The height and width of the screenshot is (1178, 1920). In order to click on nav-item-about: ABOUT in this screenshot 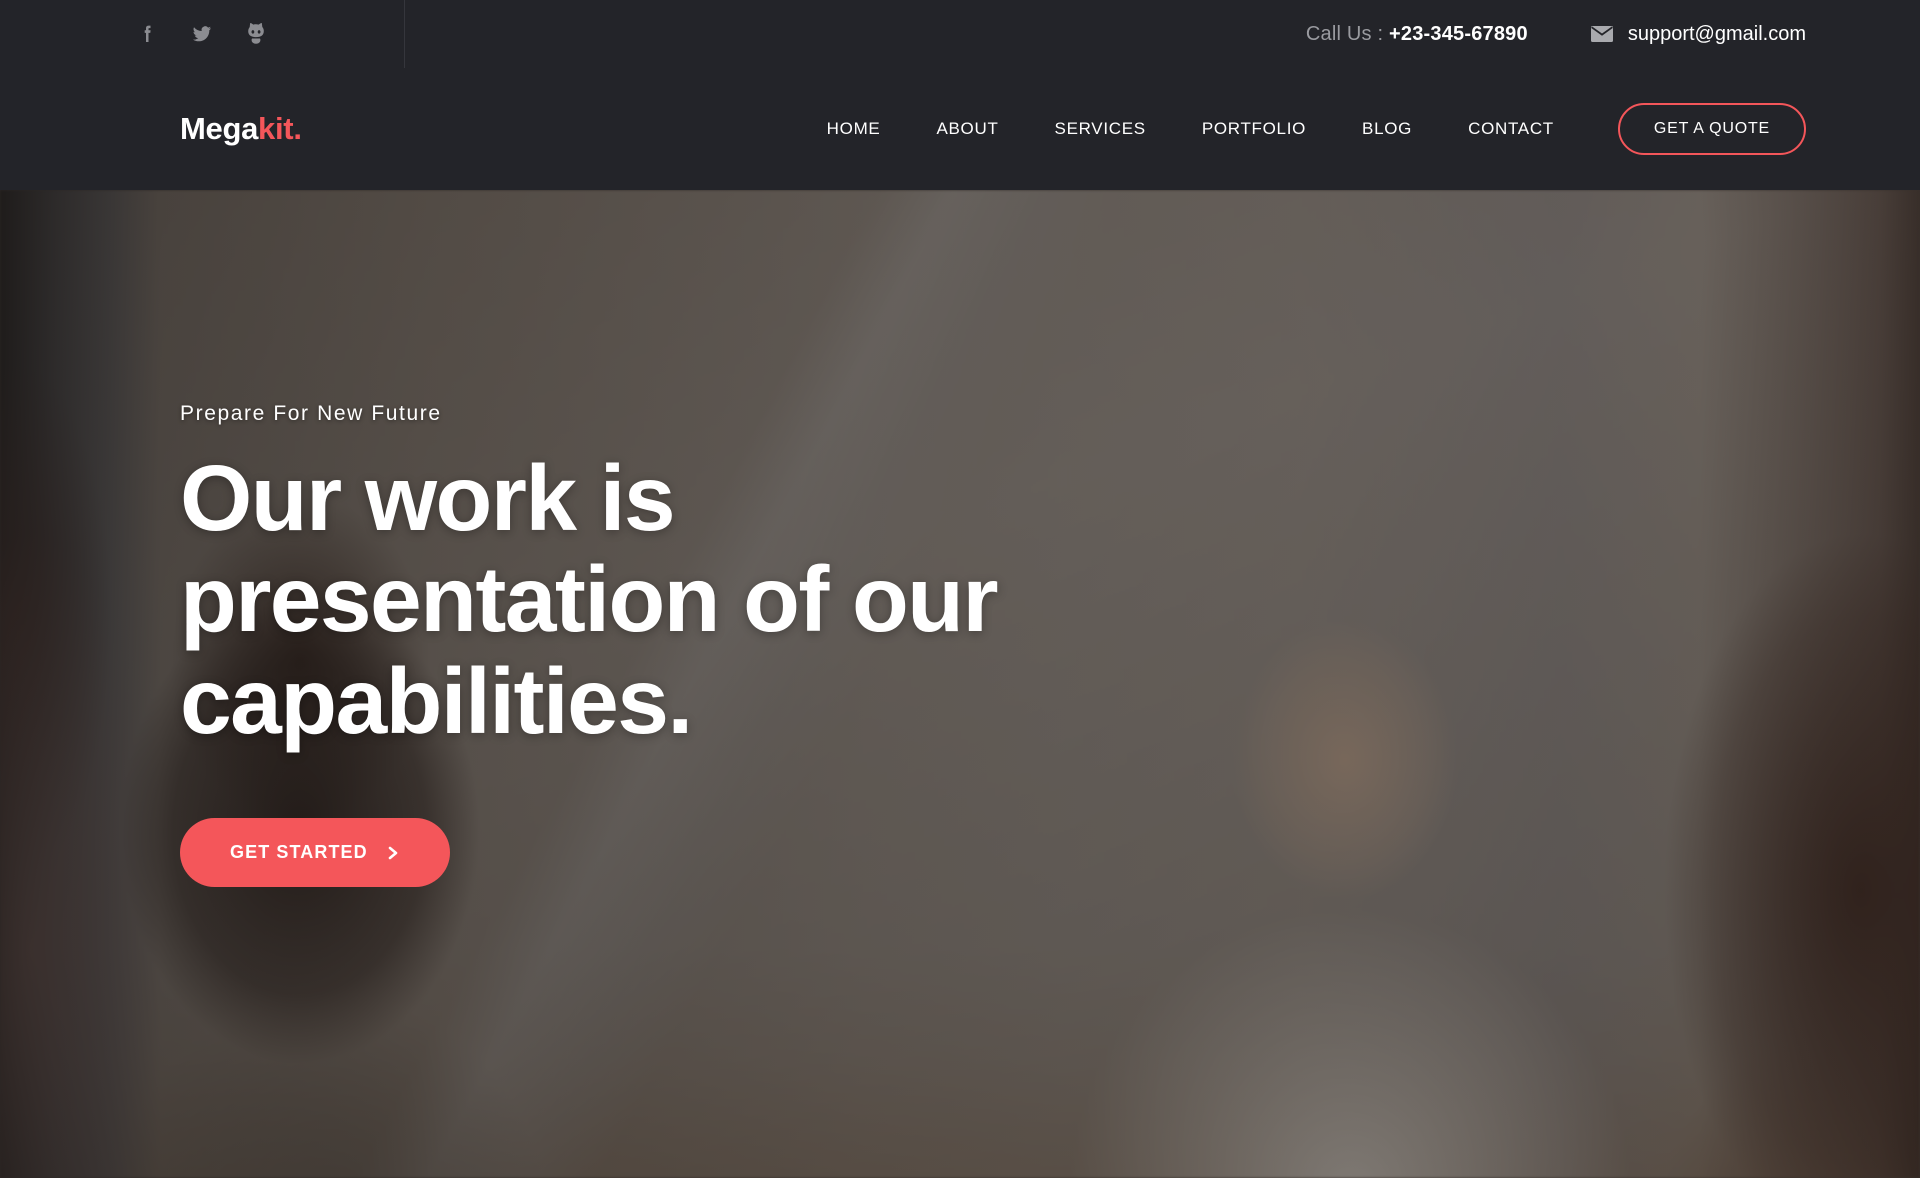, I will do `click(967, 129)`.